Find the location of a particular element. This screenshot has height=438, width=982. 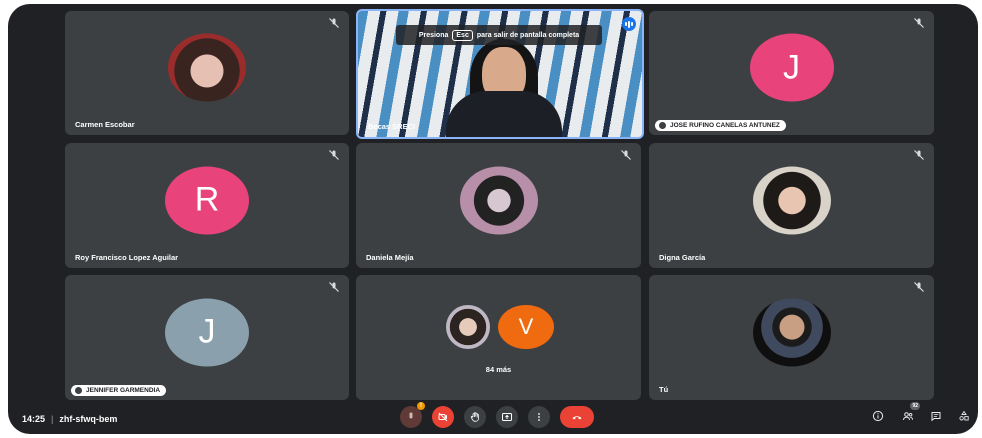

chat-icon is located at coordinates (936, 416).